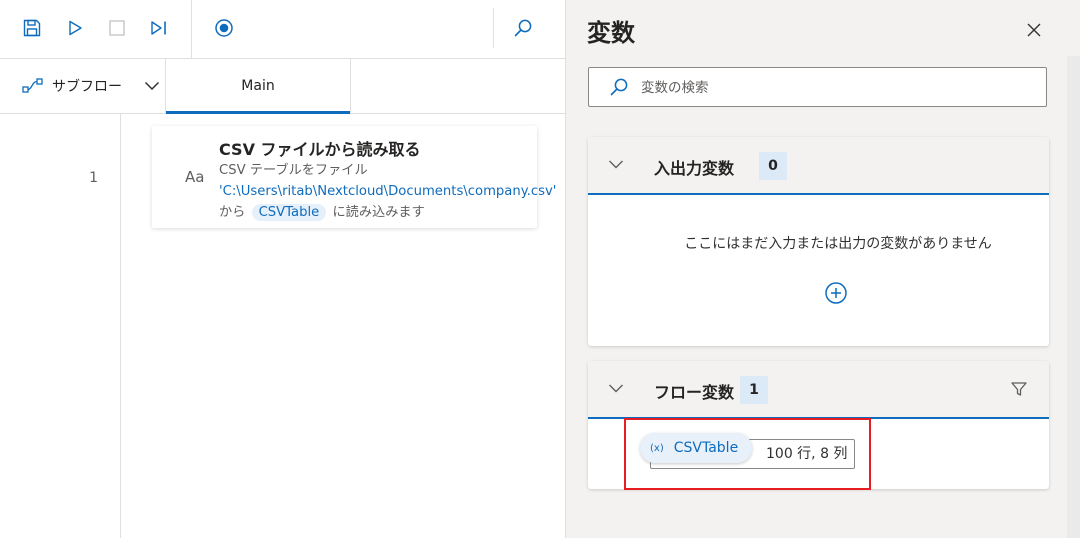  What do you see at coordinates (32, 85) in the screenshot?
I see `subflow-icon` at bounding box center [32, 85].